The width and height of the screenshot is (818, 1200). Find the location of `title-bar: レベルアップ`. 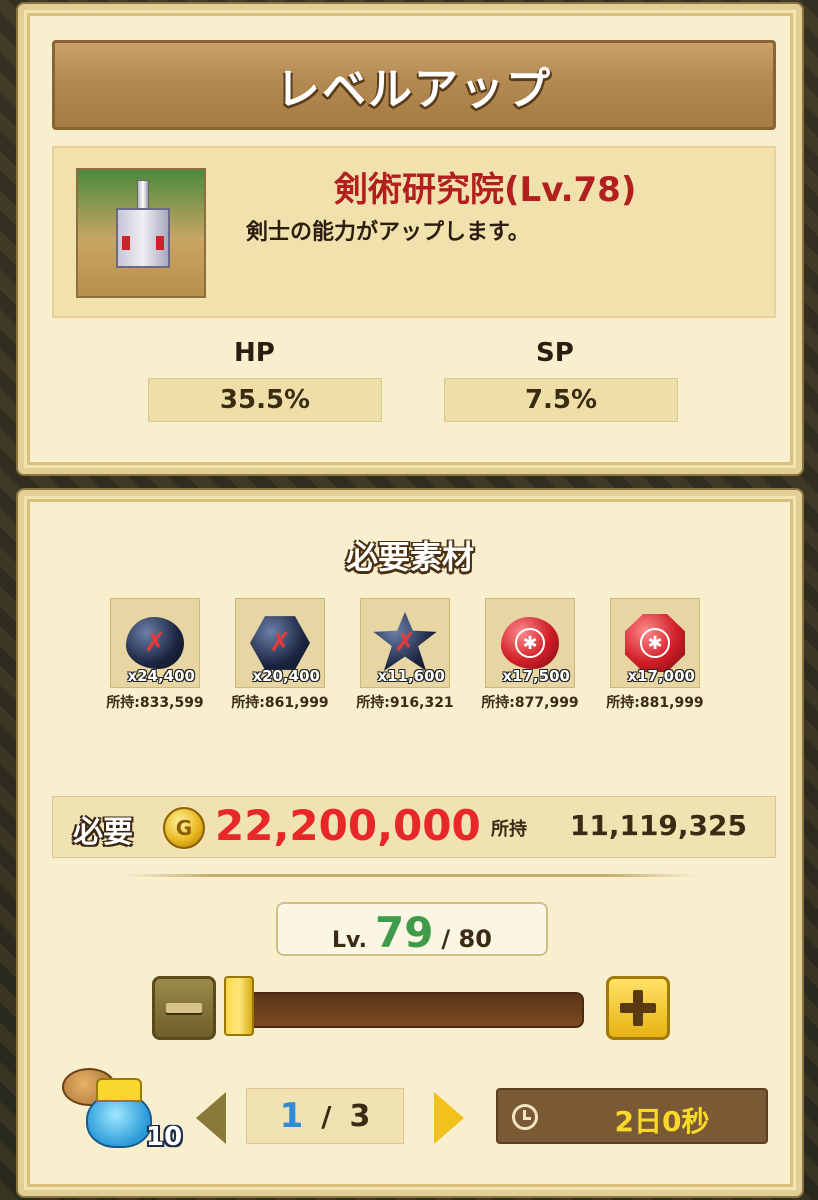

title-bar: レベルアップ is located at coordinates (414, 85).